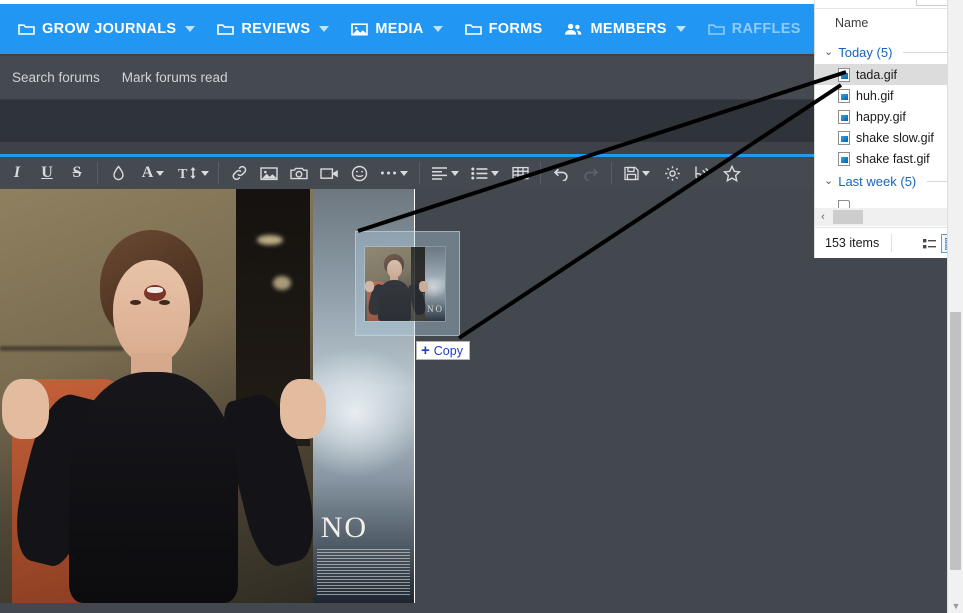  I want to click on drop-icon, so click(118, 173).